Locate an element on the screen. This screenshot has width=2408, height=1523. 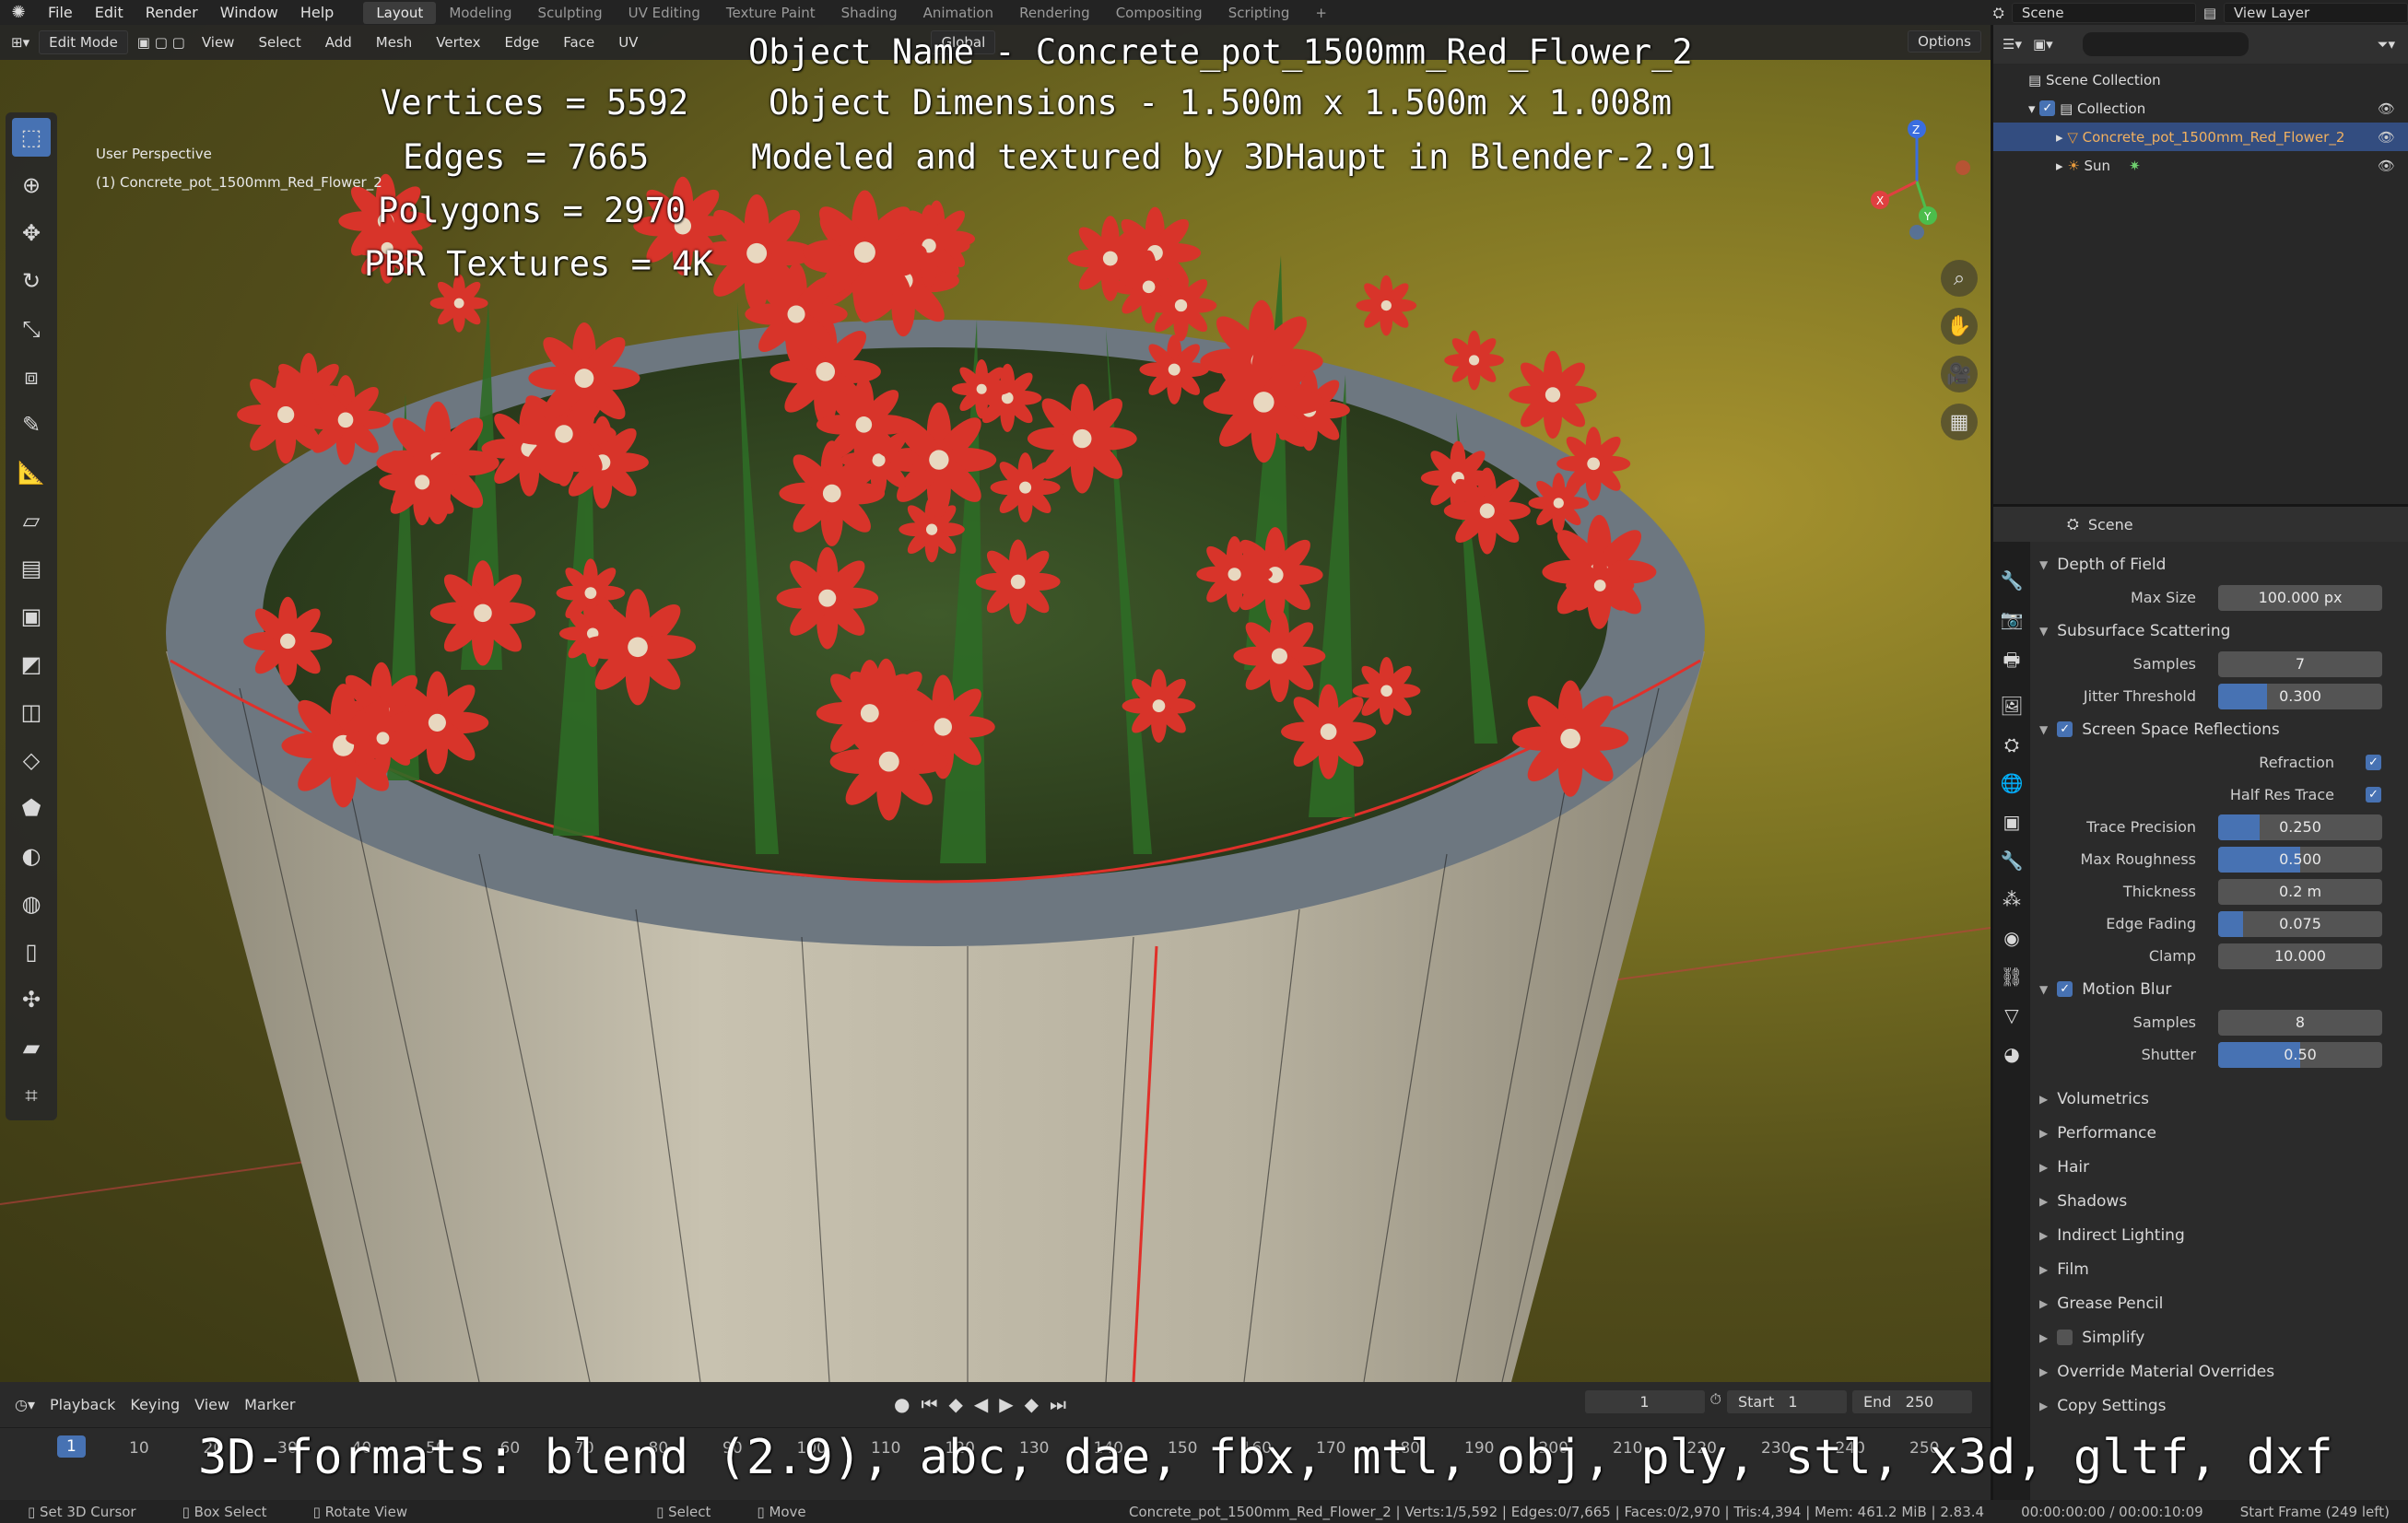
panel-subsurface-scattering: ▼ Subsurface Scattering is located at coordinates (2221, 631).